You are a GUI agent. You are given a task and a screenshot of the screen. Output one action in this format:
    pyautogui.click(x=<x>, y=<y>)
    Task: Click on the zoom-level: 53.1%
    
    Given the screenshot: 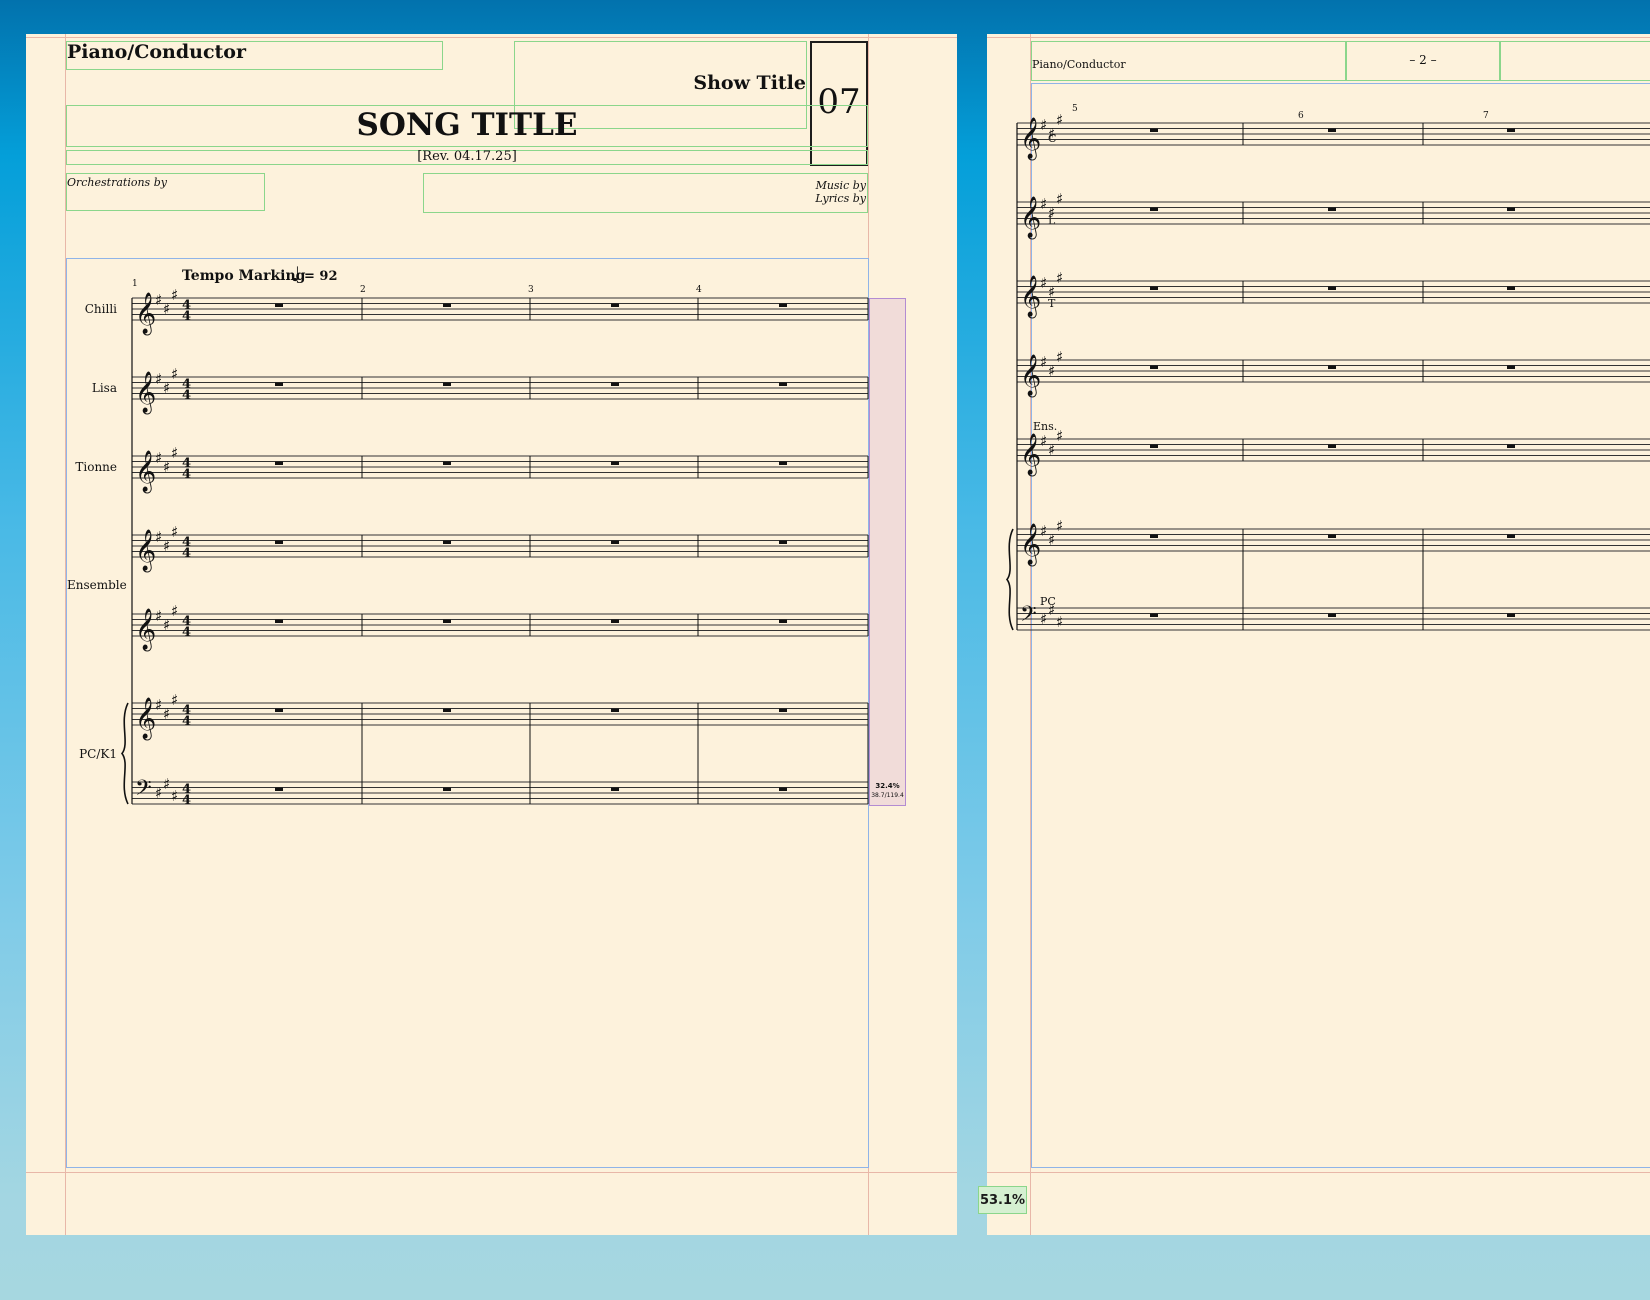 What is the action you would take?
    pyautogui.click(x=1002, y=1200)
    